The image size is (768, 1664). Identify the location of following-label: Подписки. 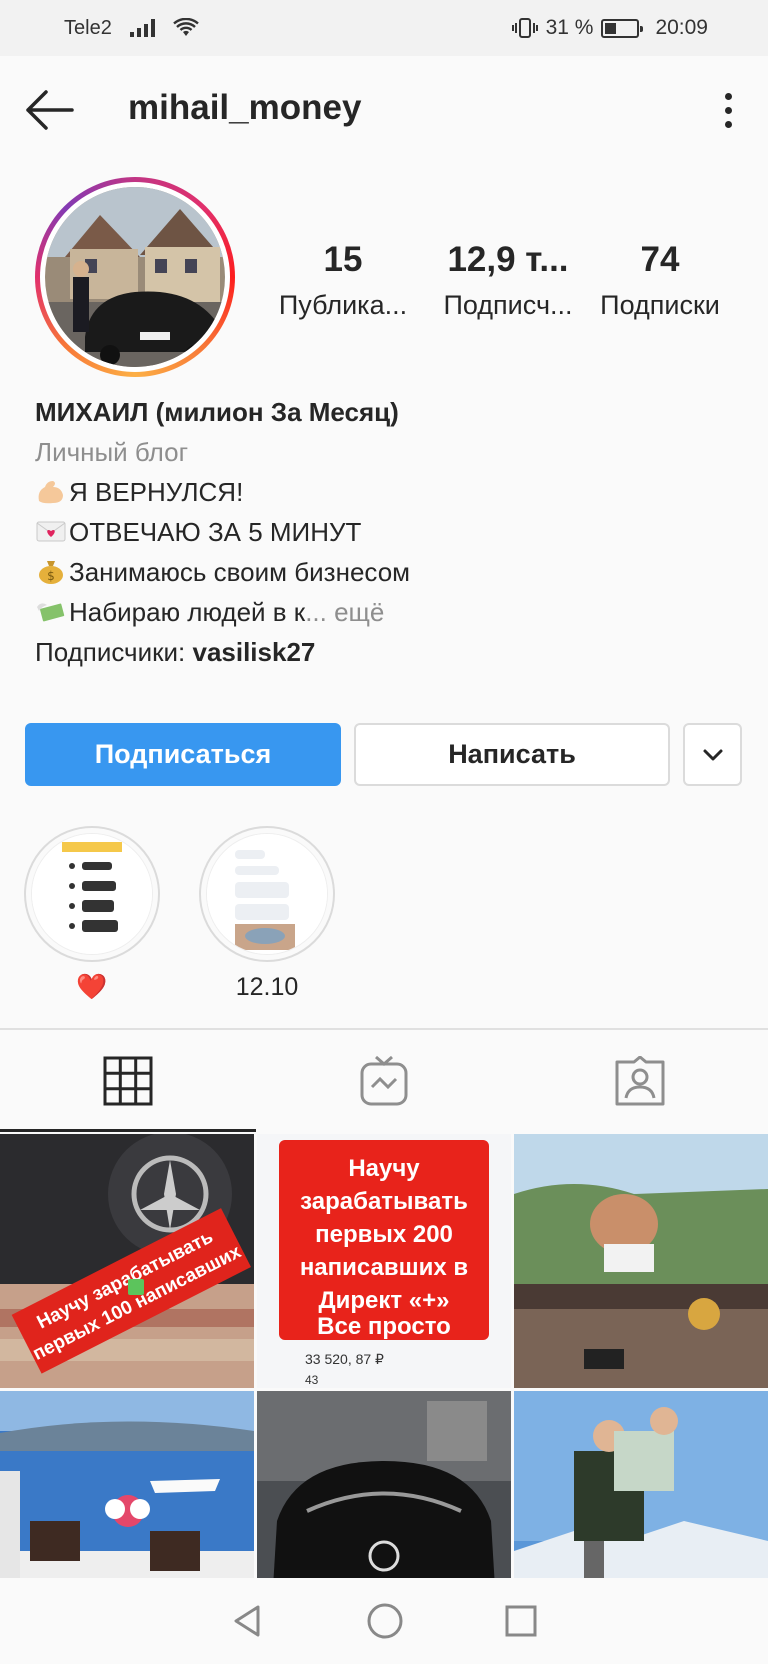
(660, 305).